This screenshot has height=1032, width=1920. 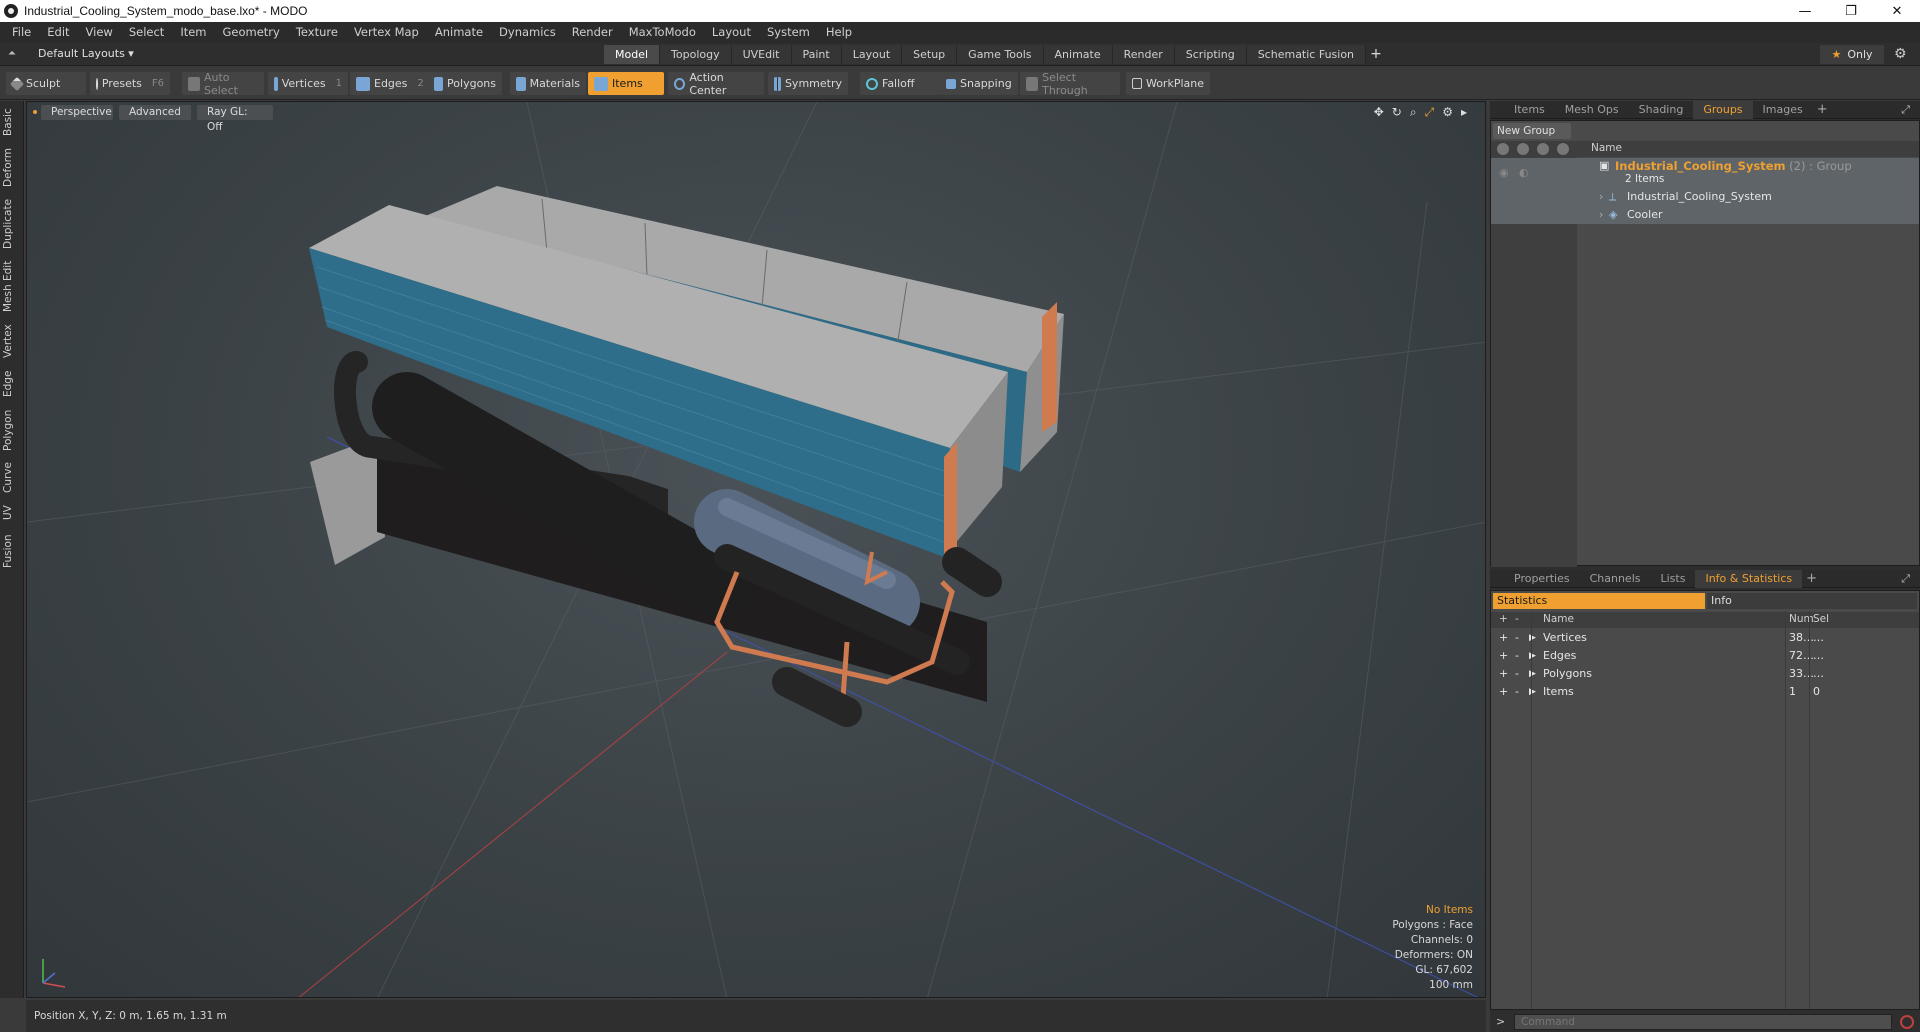 I want to click on vtab-curve: Curve, so click(x=12, y=478).